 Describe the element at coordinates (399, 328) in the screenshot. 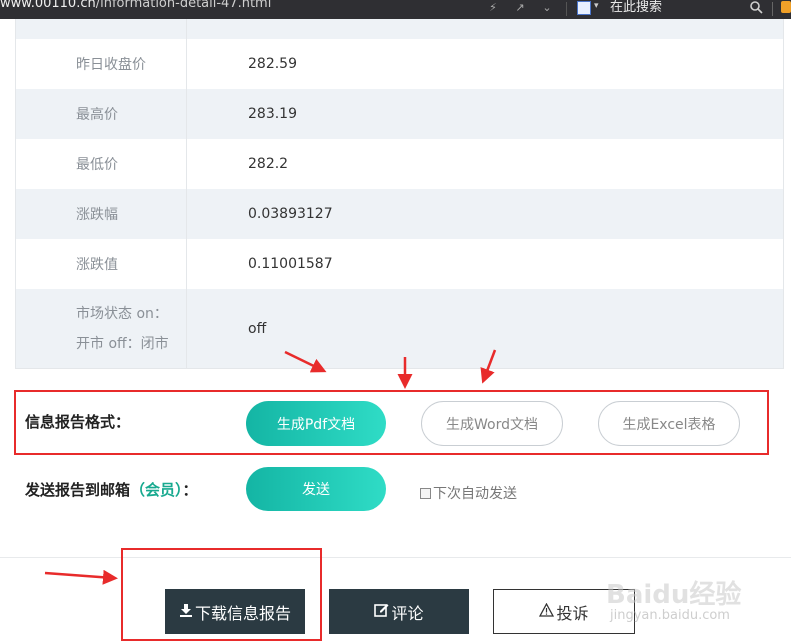

I see `table-row-market-status: 市场状态 on： 开市 off：闭市 off` at that location.